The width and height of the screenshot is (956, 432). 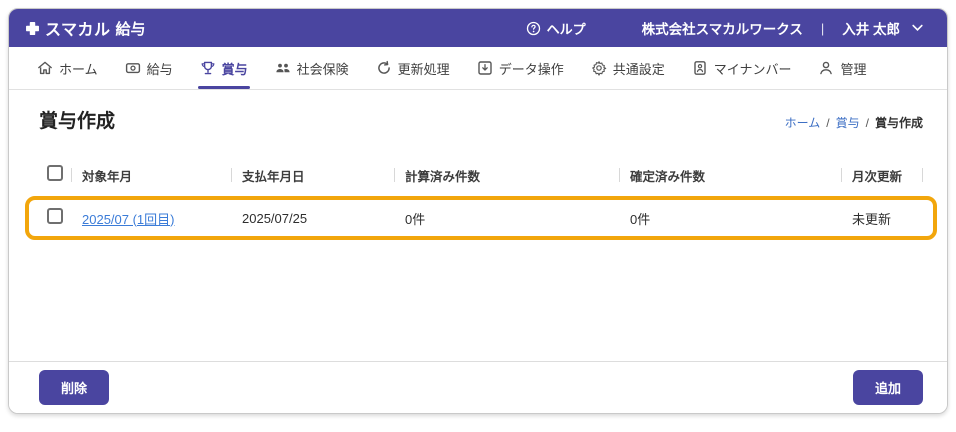 I want to click on user-name: 入井 太郎, so click(x=871, y=29).